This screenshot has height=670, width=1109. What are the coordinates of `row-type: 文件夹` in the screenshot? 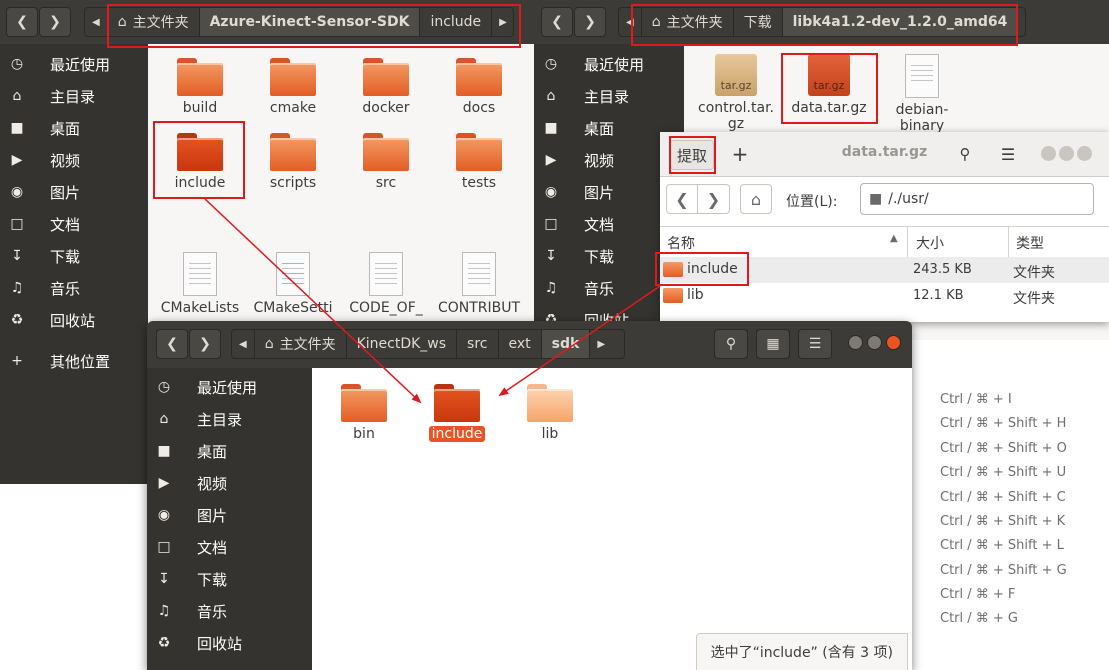 It's located at (1034, 299).